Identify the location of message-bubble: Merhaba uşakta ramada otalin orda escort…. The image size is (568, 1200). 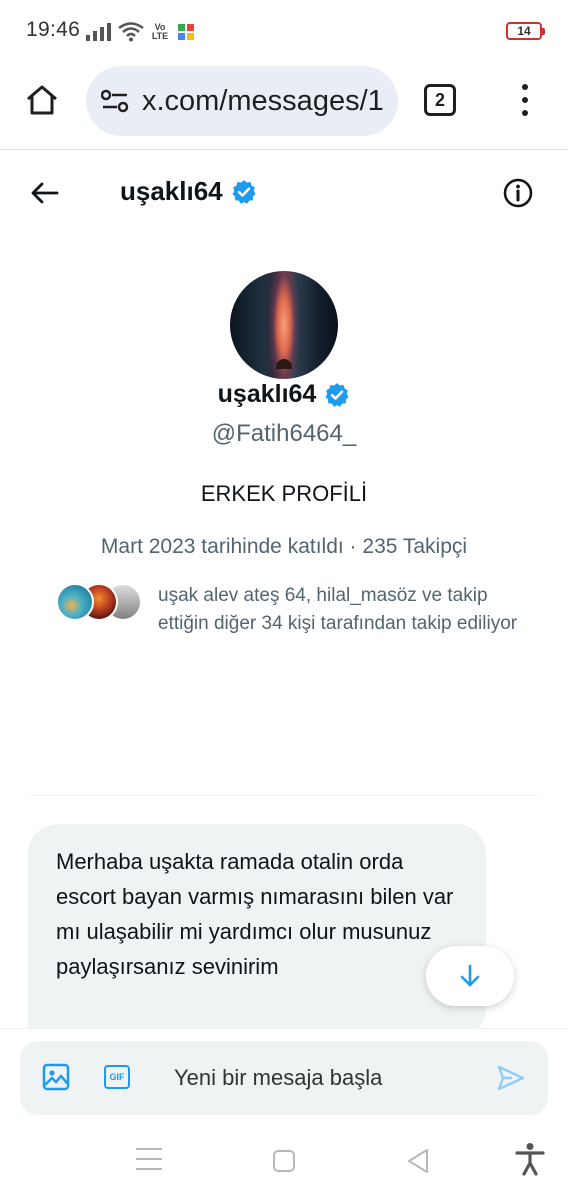
(257, 931).